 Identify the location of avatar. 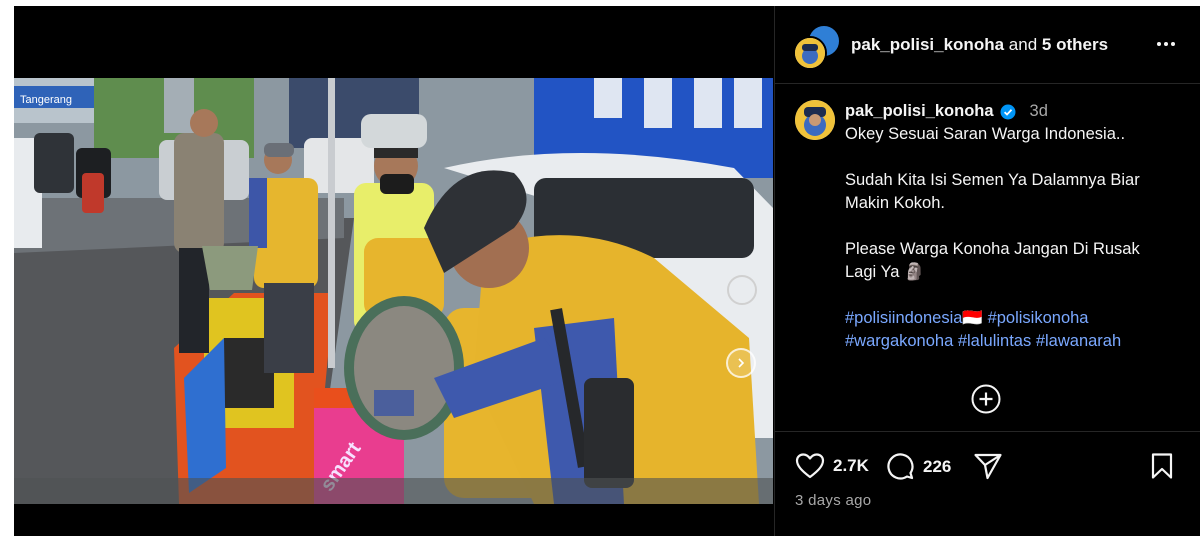
(810, 53).